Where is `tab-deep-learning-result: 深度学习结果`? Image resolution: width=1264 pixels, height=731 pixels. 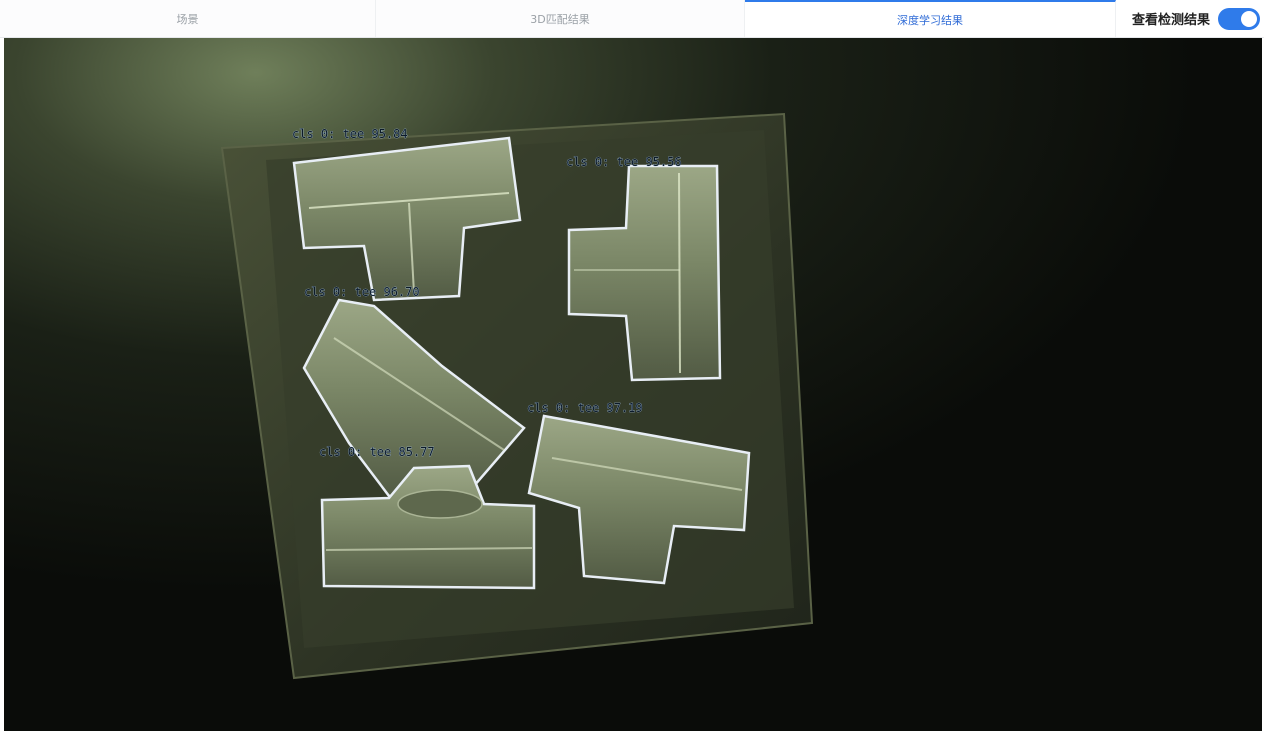
tab-deep-learning-result: 深度学习结果 is located at coordinates (930, 18).